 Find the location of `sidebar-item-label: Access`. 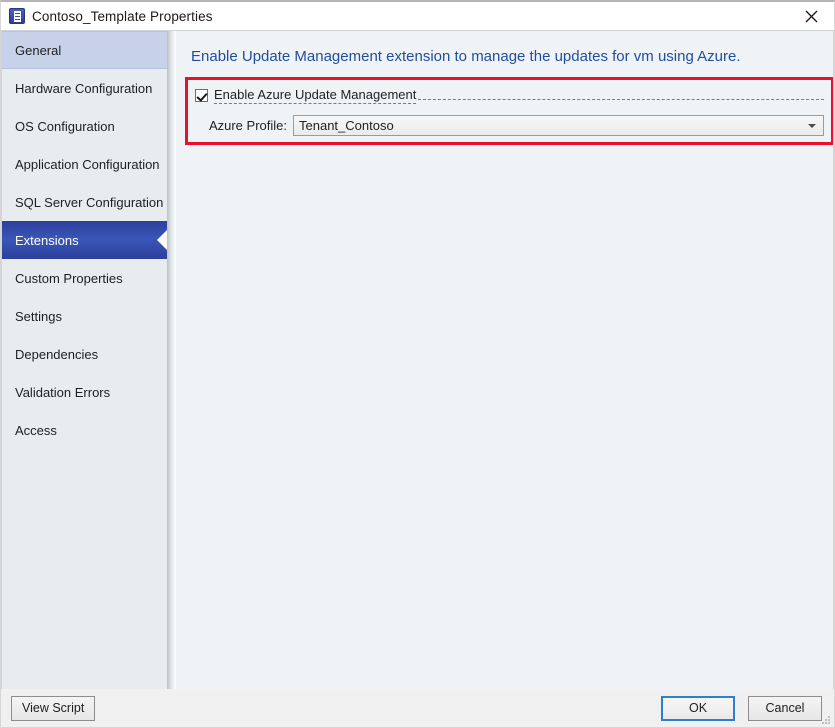

sidebar-item-label: Access is located at coordinates (36, 430).